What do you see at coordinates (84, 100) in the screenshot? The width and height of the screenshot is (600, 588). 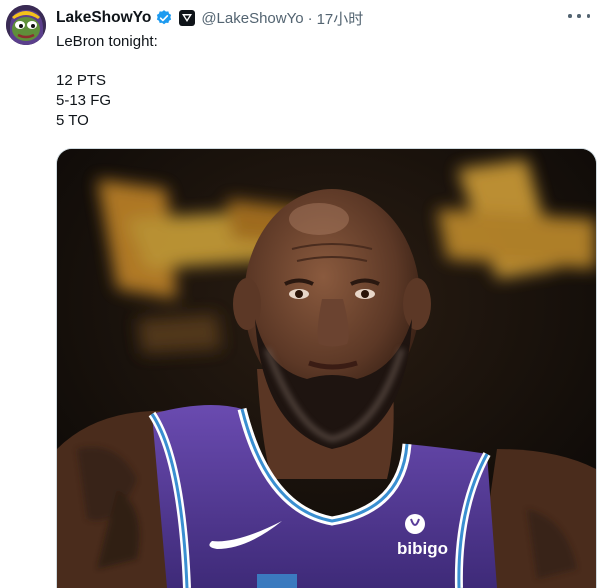 I see `tweet-text-line: 5-13 FG` at bounding box center [84, 100].